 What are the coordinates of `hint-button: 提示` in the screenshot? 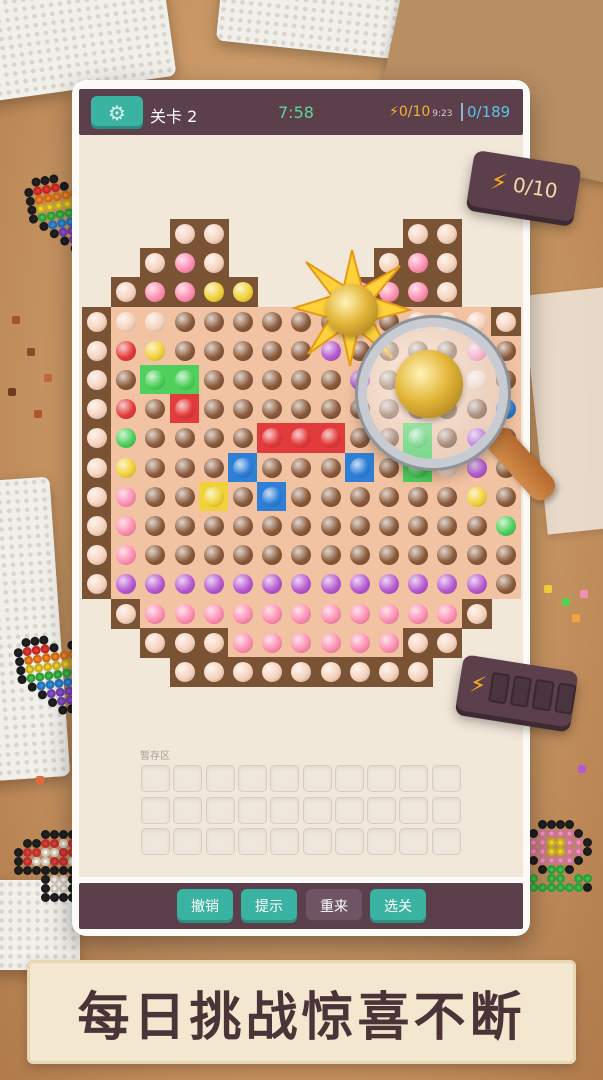 It's located at (269, 906).